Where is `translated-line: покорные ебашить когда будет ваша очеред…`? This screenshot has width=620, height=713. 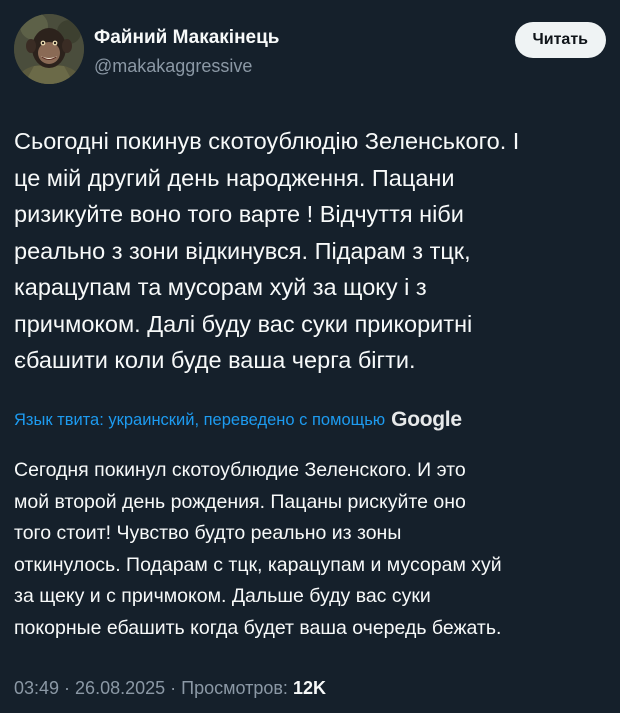
translated-line: покорные ебашить когда будет ваша очеред… is located at coordinates (258, 627).